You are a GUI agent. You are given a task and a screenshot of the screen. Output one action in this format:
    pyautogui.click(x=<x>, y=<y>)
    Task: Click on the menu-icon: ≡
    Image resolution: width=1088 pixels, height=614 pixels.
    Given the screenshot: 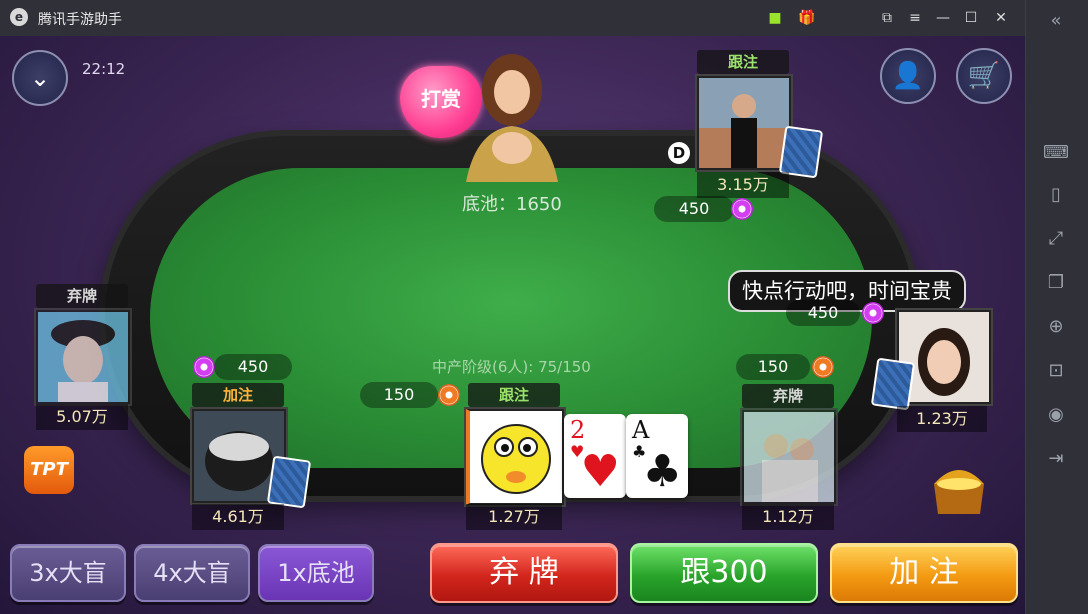 What is the action you would take?
    pyautogui.click(x=915, y=18)
    